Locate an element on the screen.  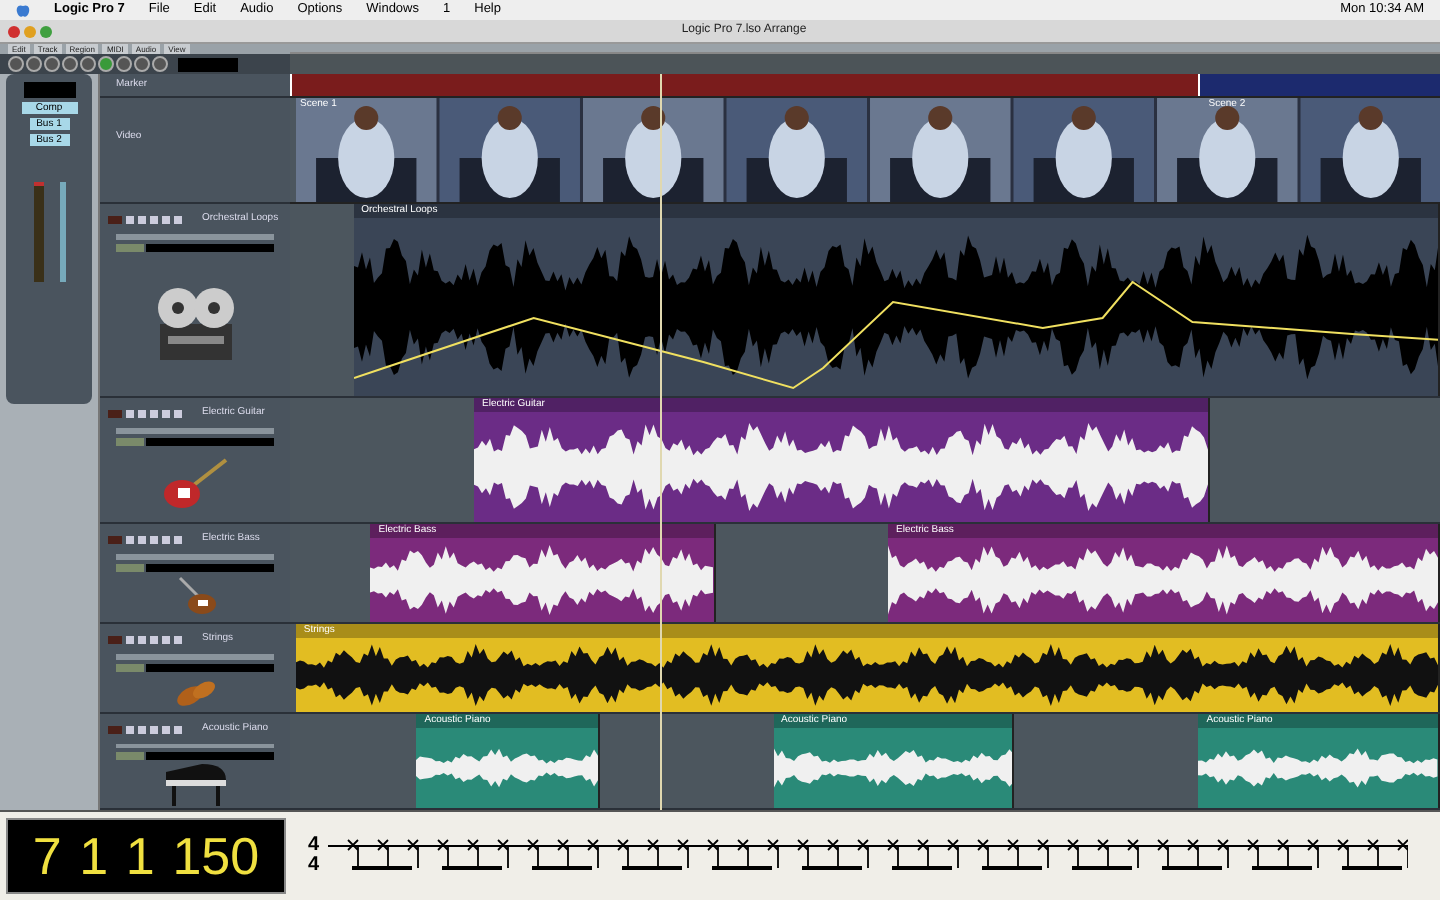
guitar-icon is located at coordinates (195, 483).